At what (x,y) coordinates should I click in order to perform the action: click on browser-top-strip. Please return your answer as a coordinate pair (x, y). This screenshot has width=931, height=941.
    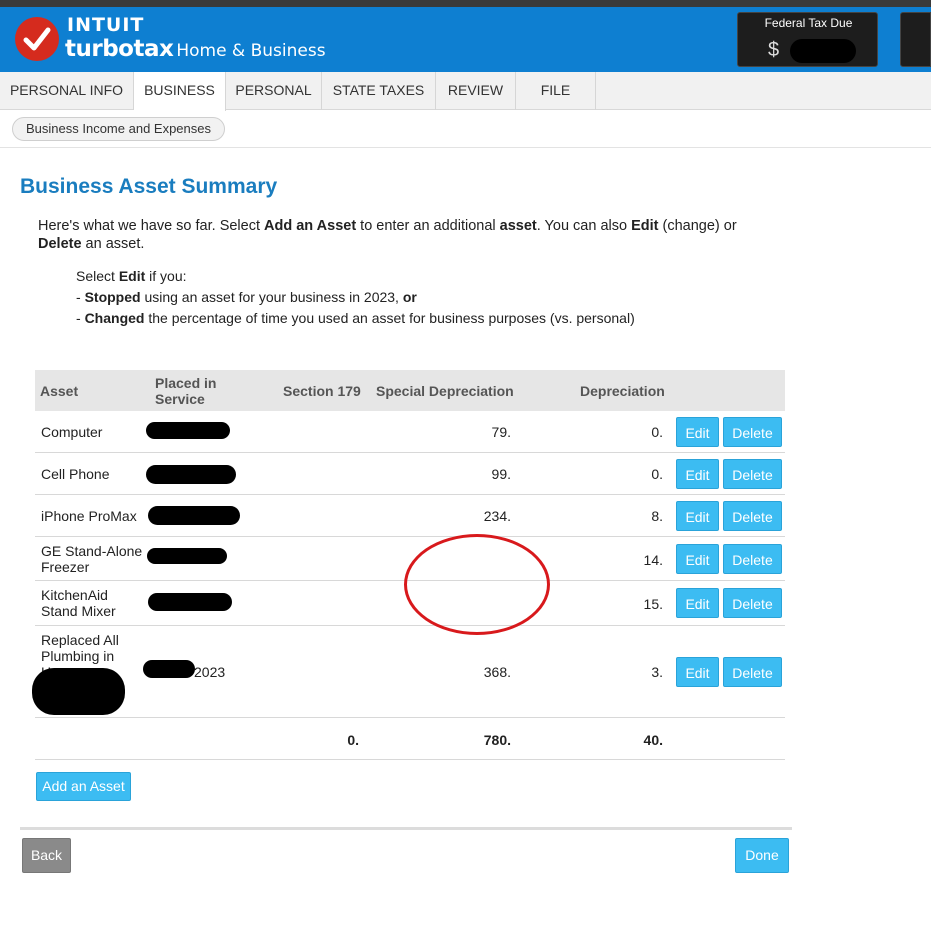
    Looking at the image, I should click on (465, 3).